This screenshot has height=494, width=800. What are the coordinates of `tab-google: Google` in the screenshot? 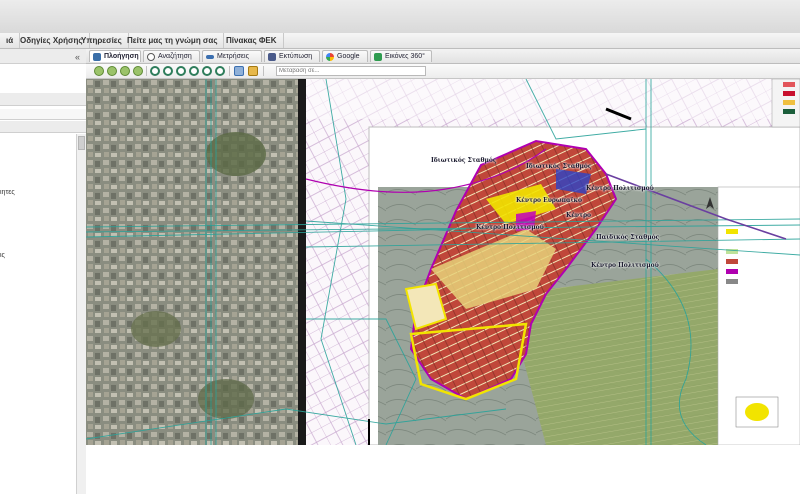 It's located at (345, 56).